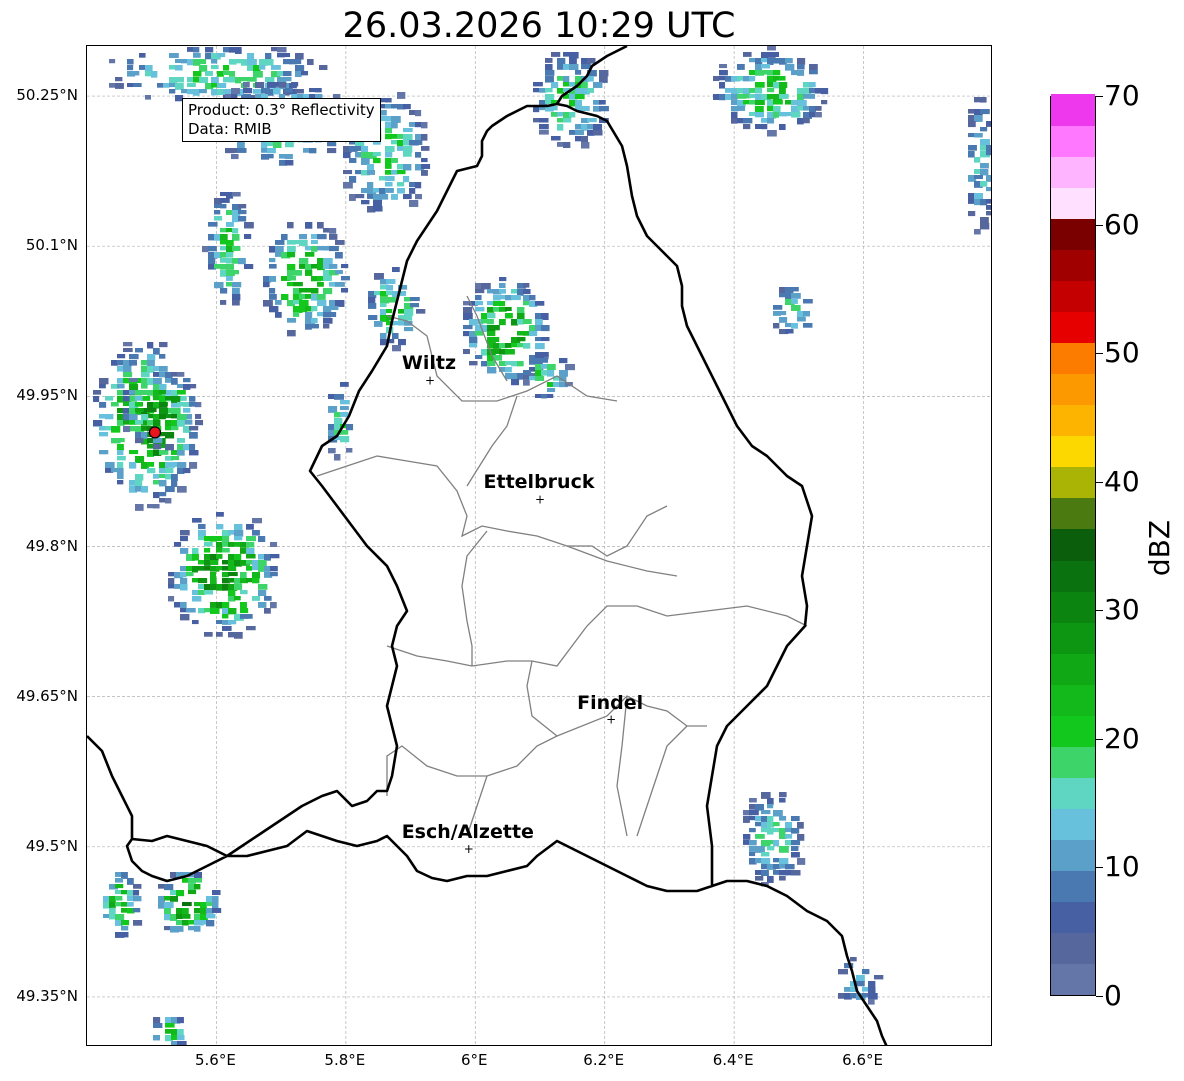 This screenshot has height=1081, width=1184. I want to click on canton-border, so click(617, 531).